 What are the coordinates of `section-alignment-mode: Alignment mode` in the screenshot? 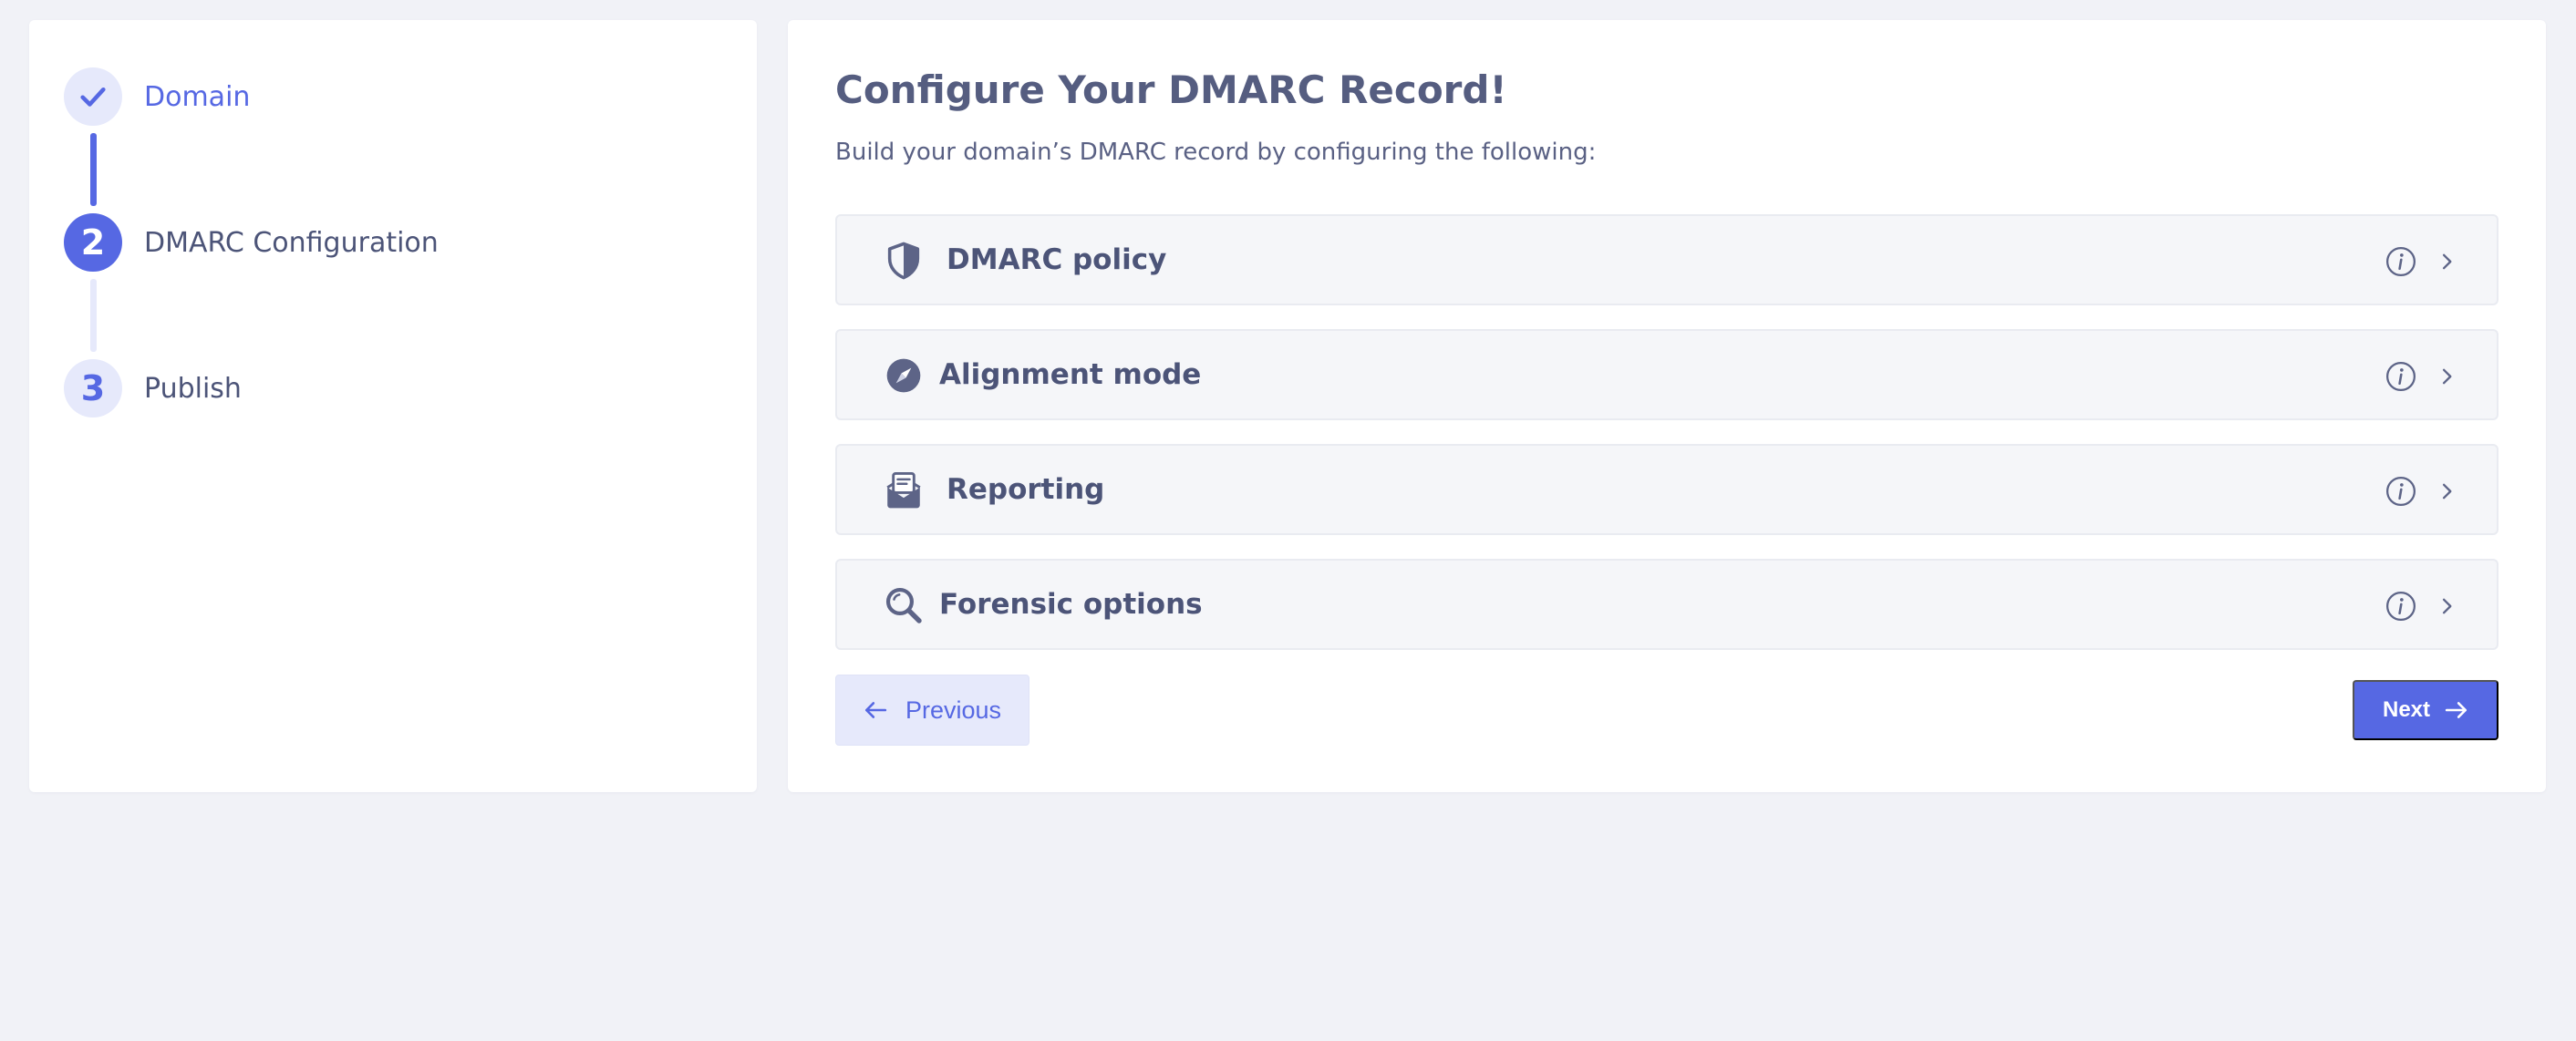 It's located at (1666, 374).